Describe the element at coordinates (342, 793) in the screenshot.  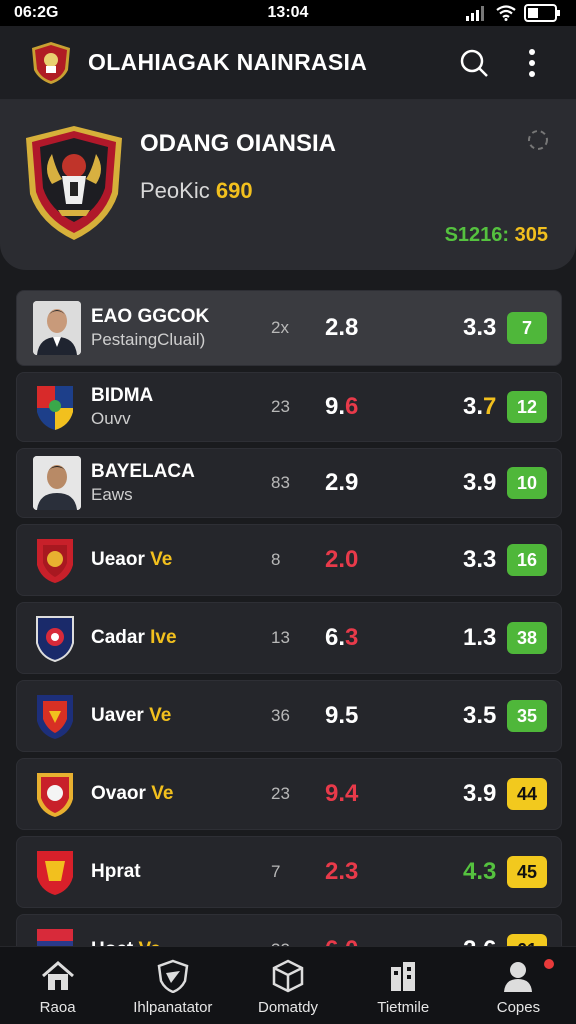
I see `row-value: 9.4` at that location.